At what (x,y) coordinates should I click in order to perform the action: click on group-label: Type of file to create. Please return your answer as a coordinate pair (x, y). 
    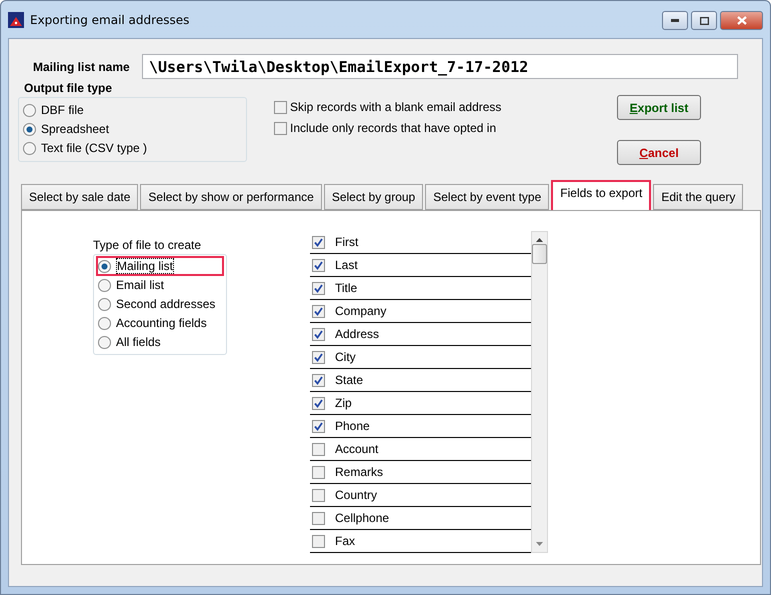
    Looking at the image, I should click on (147, 245).